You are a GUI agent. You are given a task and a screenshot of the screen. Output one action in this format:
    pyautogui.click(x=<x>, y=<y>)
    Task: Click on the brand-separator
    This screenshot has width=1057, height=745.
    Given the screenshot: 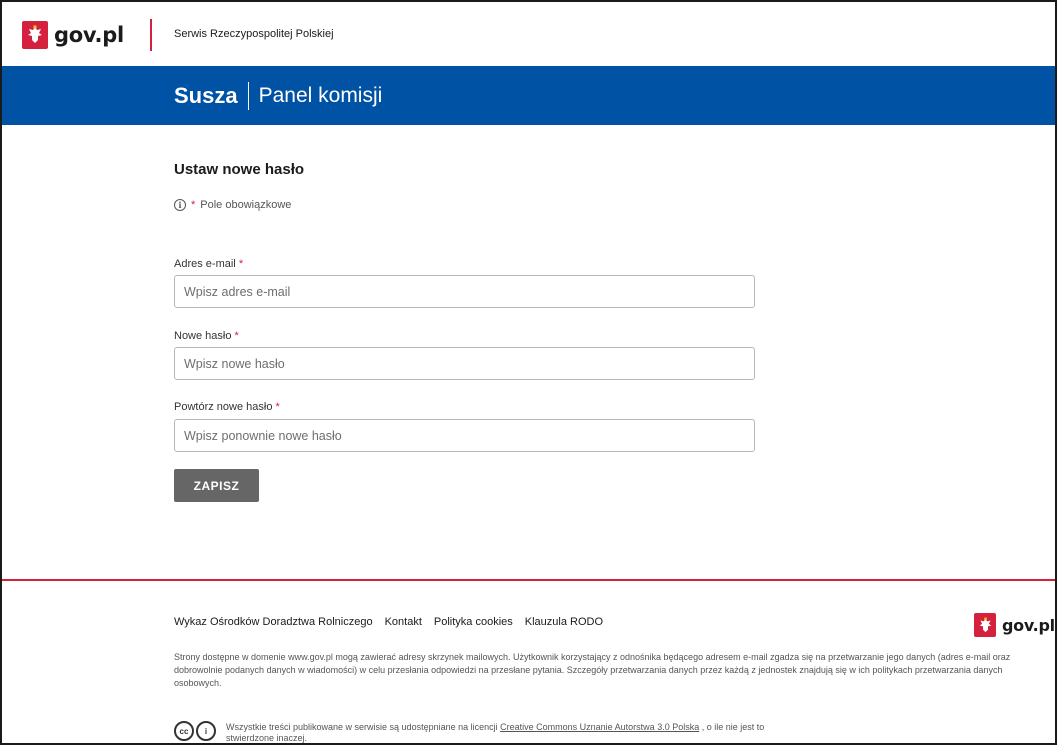 What is the action you would take?
    pyautogui.click(x=248, y=96)
    